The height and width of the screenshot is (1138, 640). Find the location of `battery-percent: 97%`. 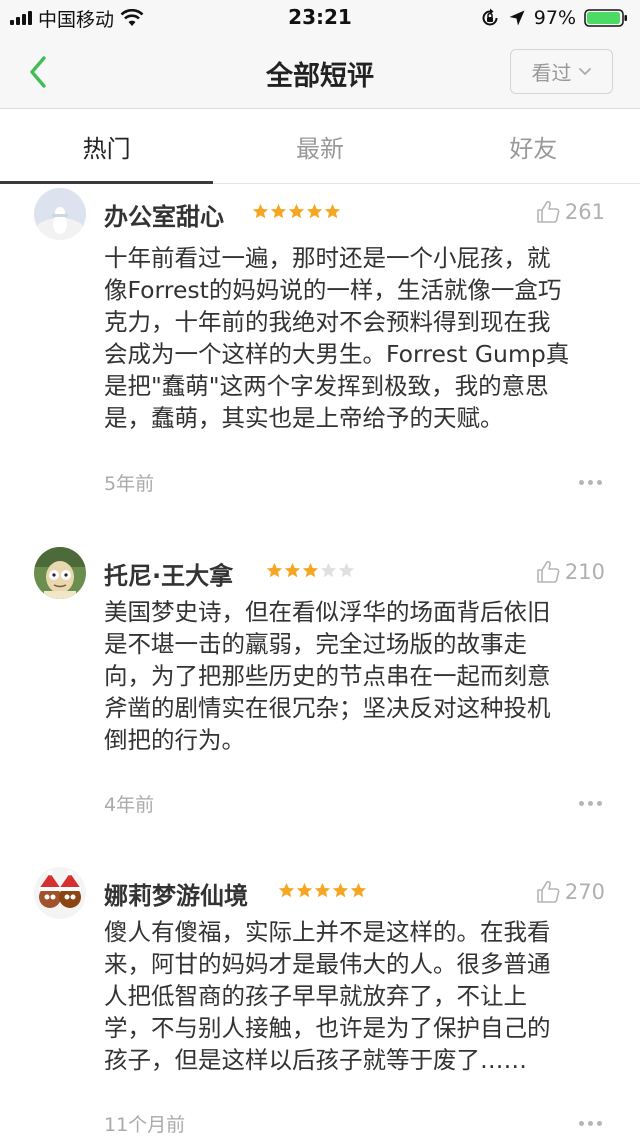

battery-percent: 97% is located at coordinates (554, 18).